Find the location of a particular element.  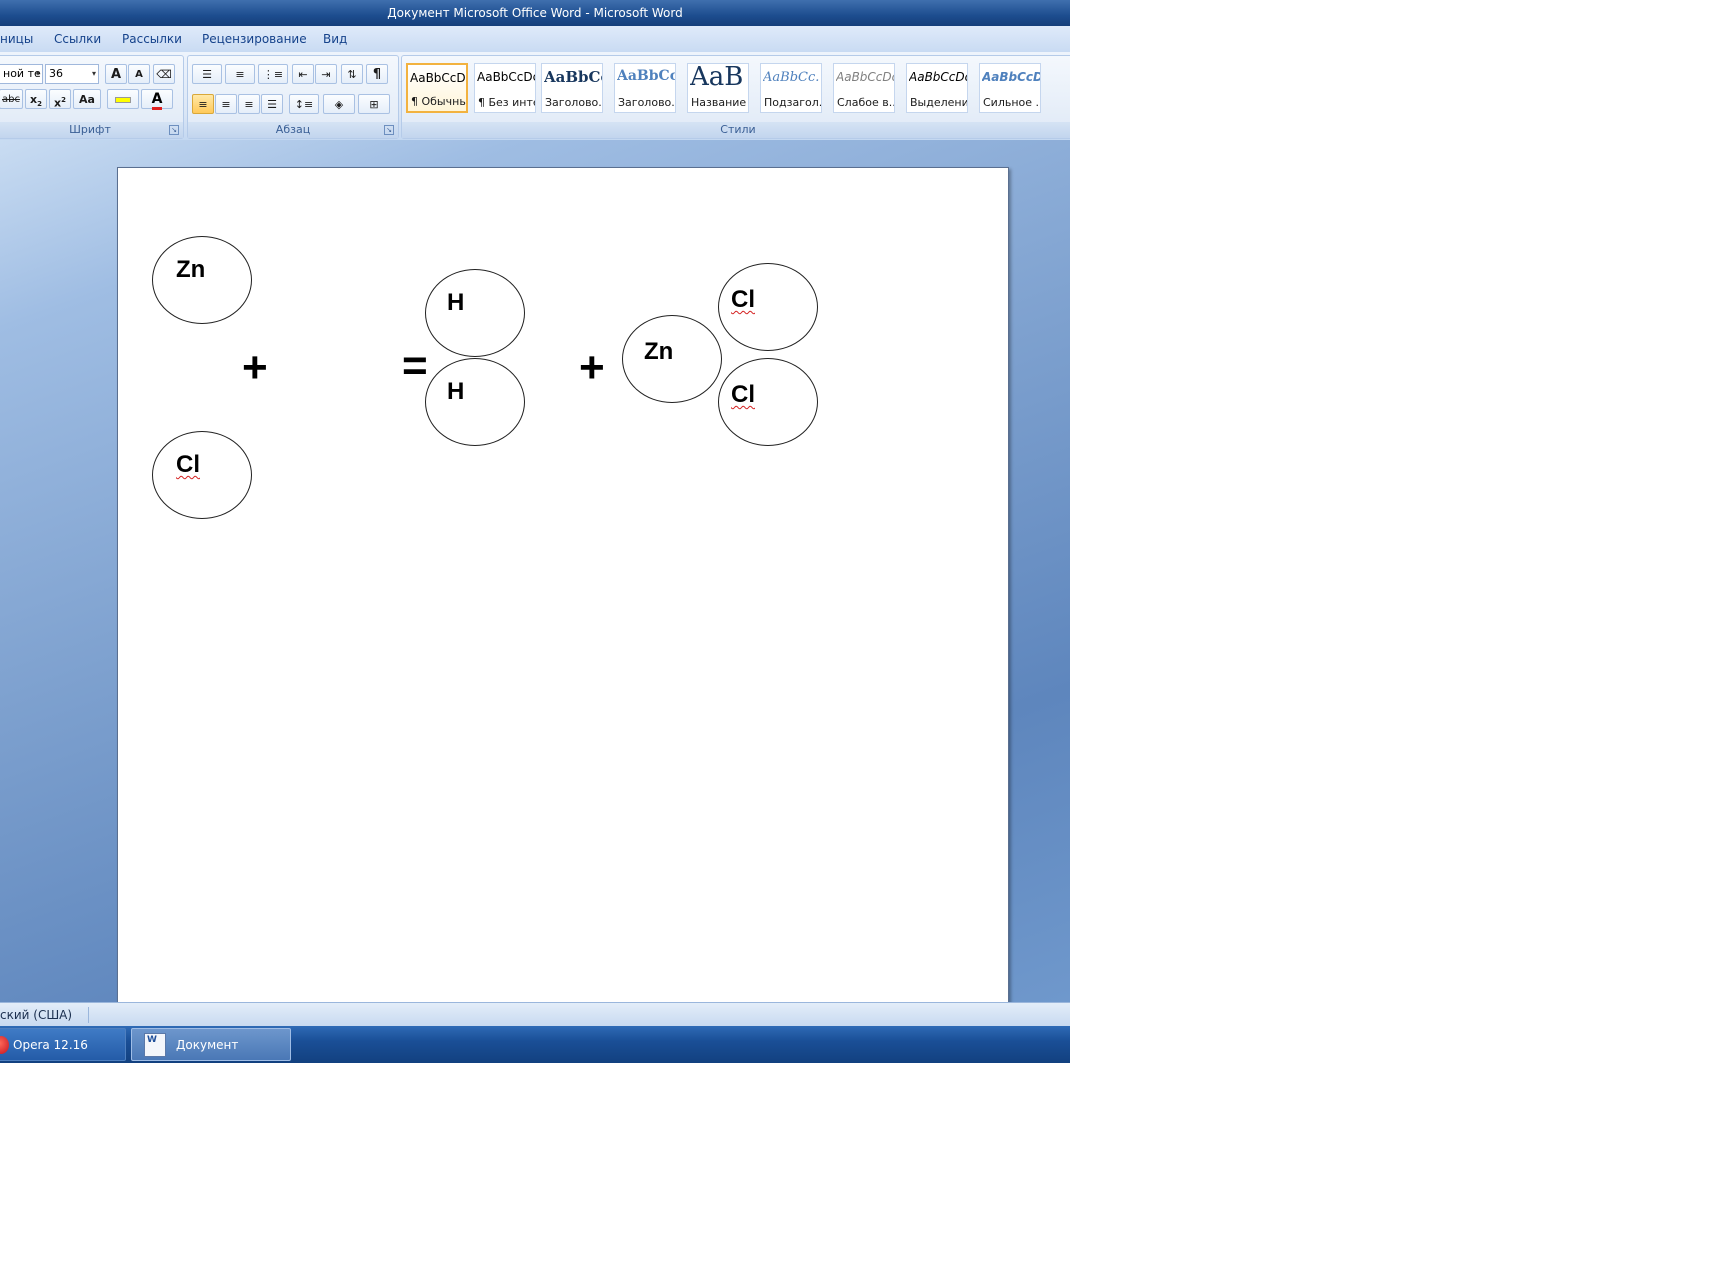

clear-formatting-icon: ⌫ is located at coordinates (164, 74).